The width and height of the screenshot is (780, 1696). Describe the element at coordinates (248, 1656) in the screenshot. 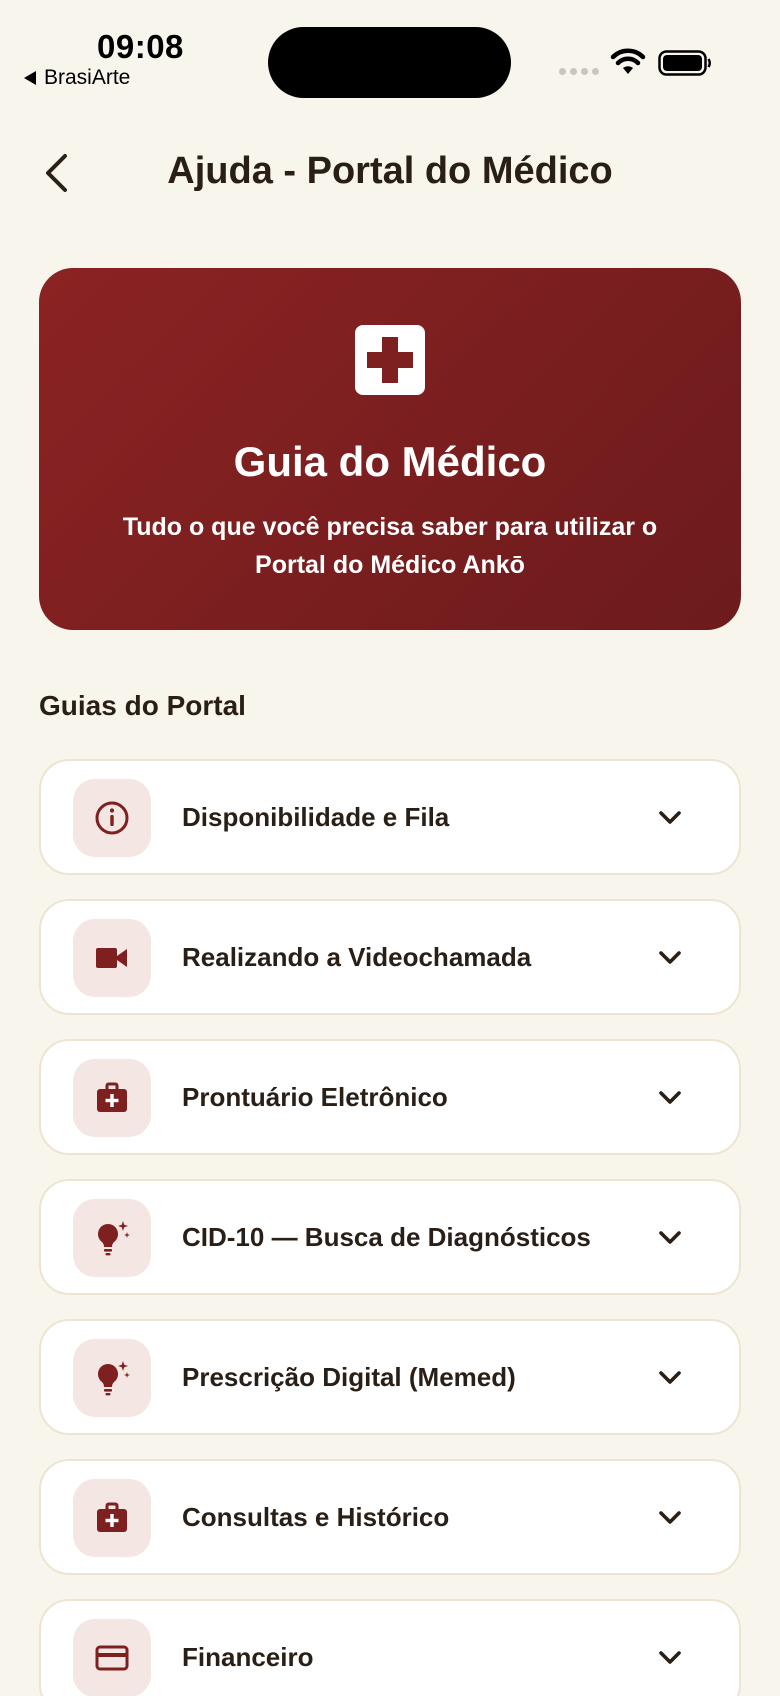

I see `guide-item-label: Financeiro` at that location.